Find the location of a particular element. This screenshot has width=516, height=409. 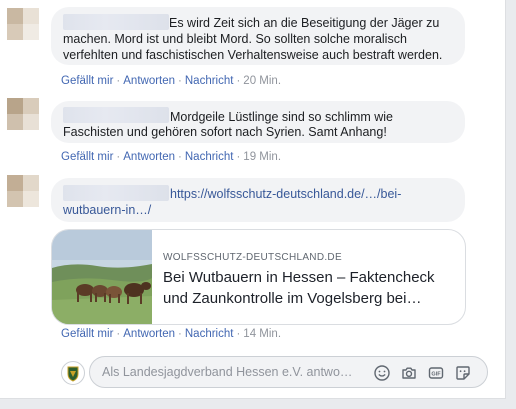

cattle-photo is located at coordinates (102, 277).